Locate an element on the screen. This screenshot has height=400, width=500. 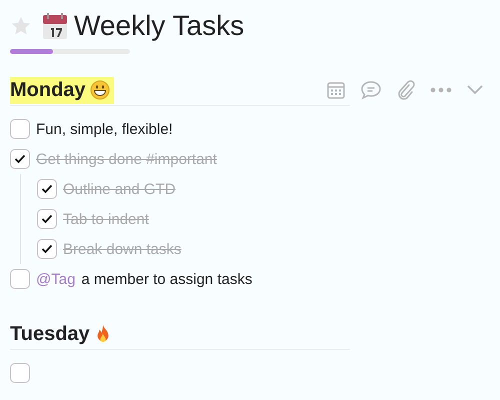
task-text: Fun, simple, flexible! is located at coordinates (104, 129).